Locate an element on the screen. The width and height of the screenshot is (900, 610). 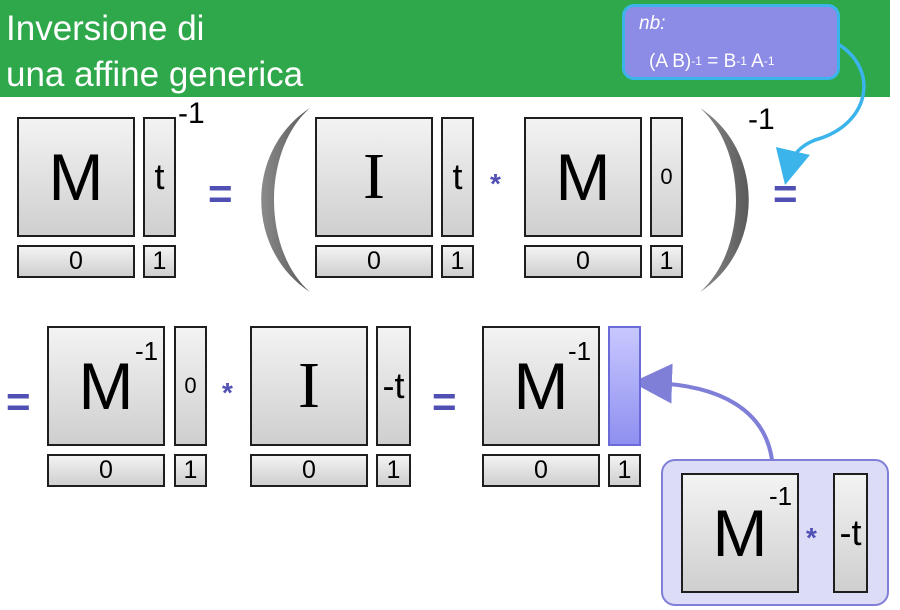
inv-row-zero: 0 is located at coordinates (106, 470).